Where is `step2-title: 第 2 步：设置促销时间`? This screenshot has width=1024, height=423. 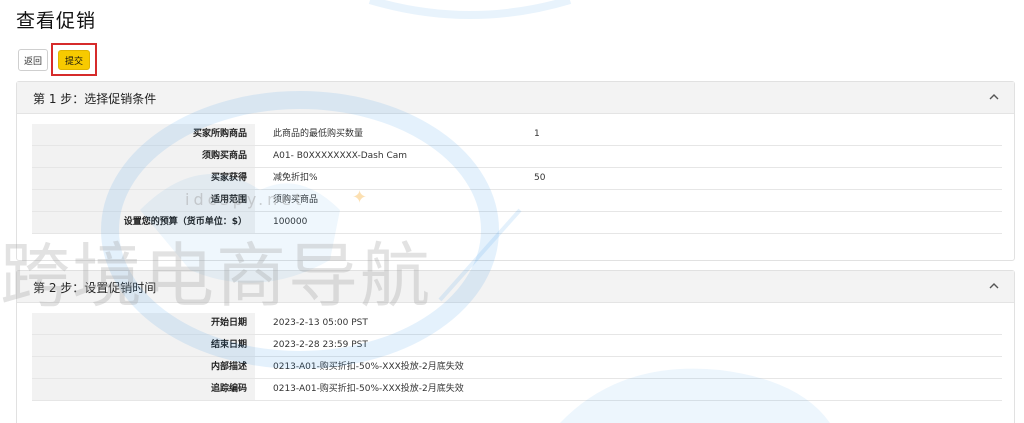
step2-title: 第 2 步：设置促销时间 is located at coordinates (95, 288).